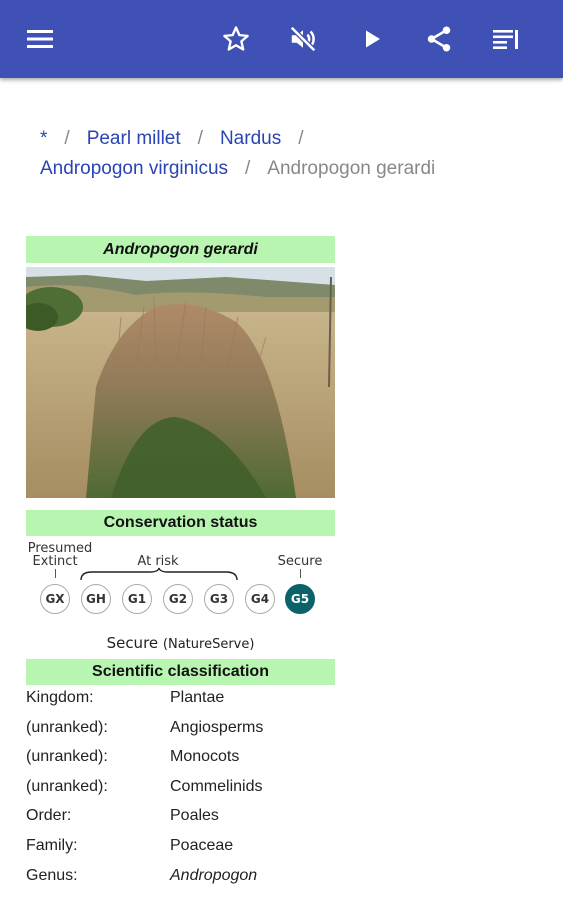 This screenshot has width=563, height=900. I want to click on menu-icon, so click(40, 39).